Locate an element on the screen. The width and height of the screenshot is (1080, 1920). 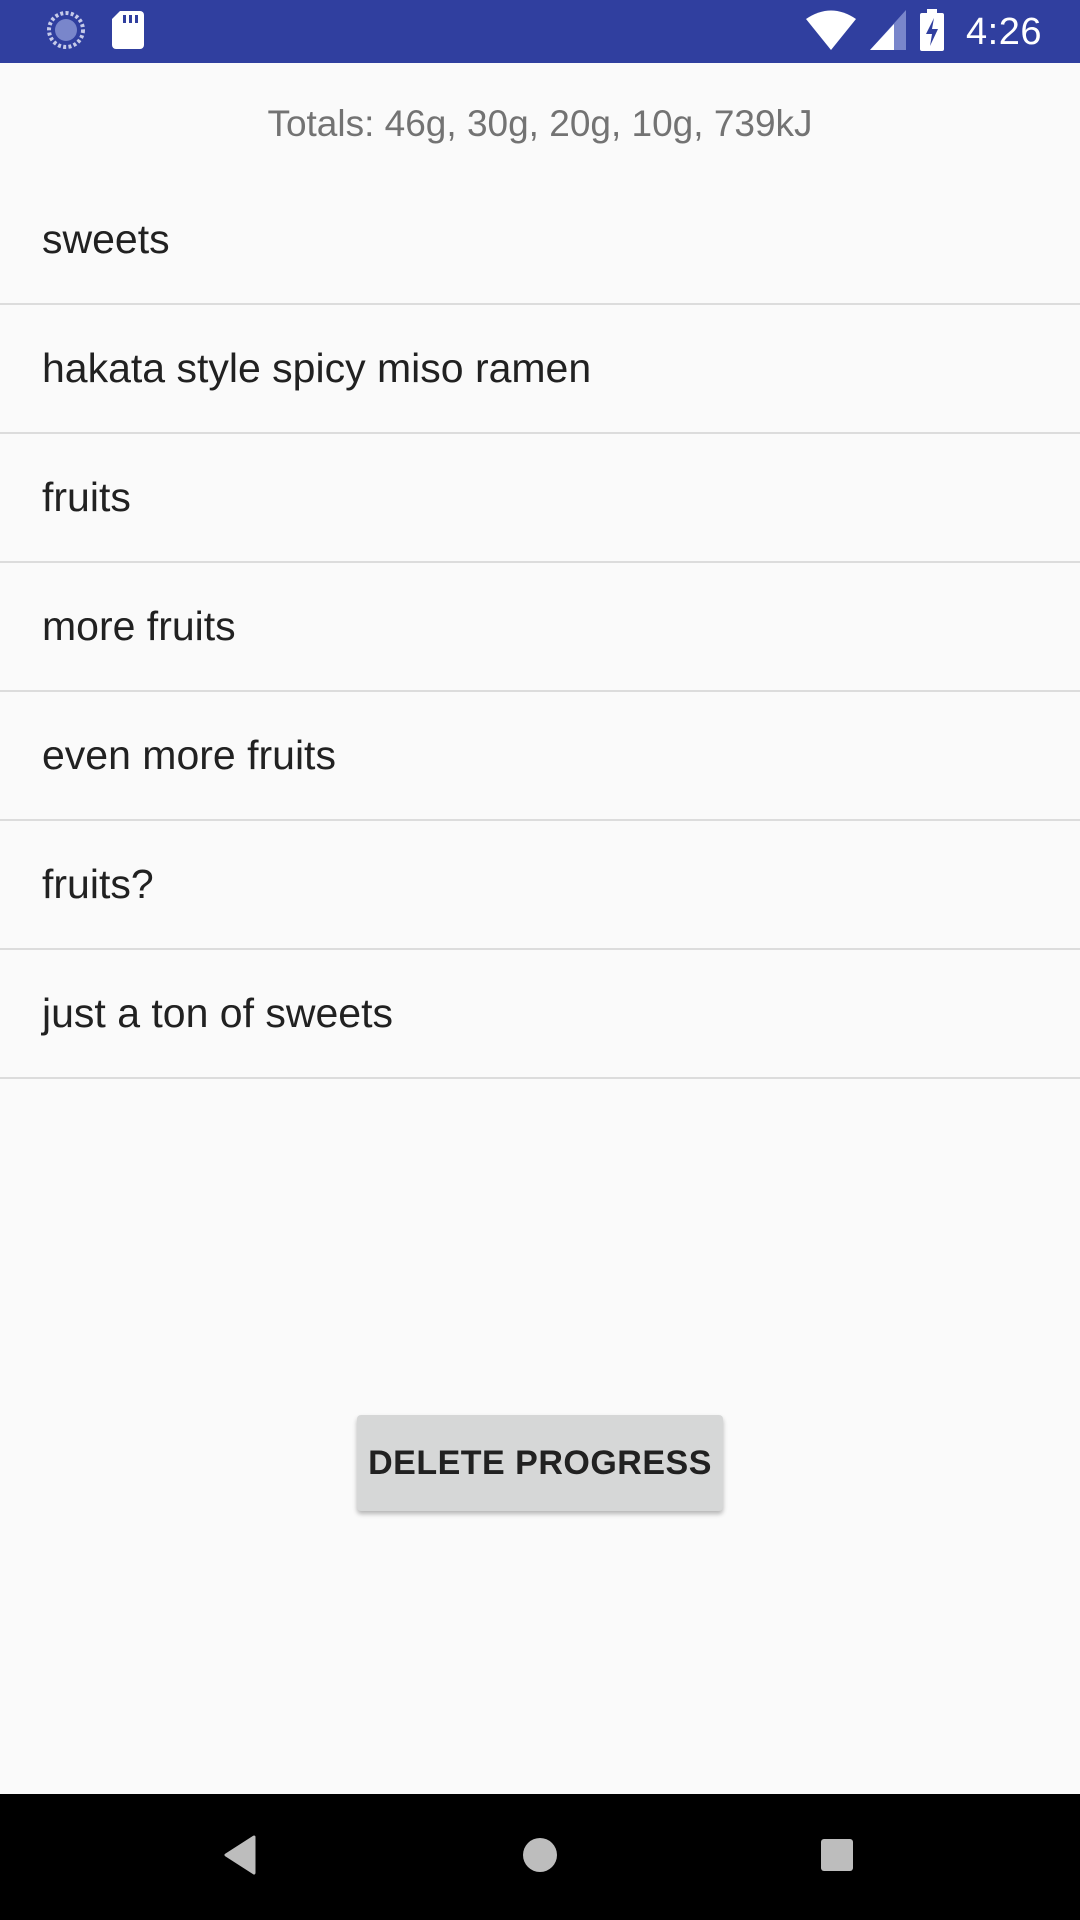
sd-card-icon is located at coordinates (128, 32).